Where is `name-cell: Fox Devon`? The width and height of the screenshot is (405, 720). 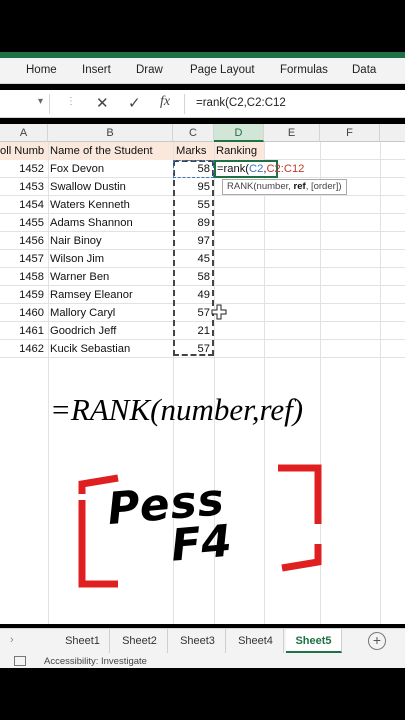 name-cell: Fox Devon is located at coordinates (110, 169).